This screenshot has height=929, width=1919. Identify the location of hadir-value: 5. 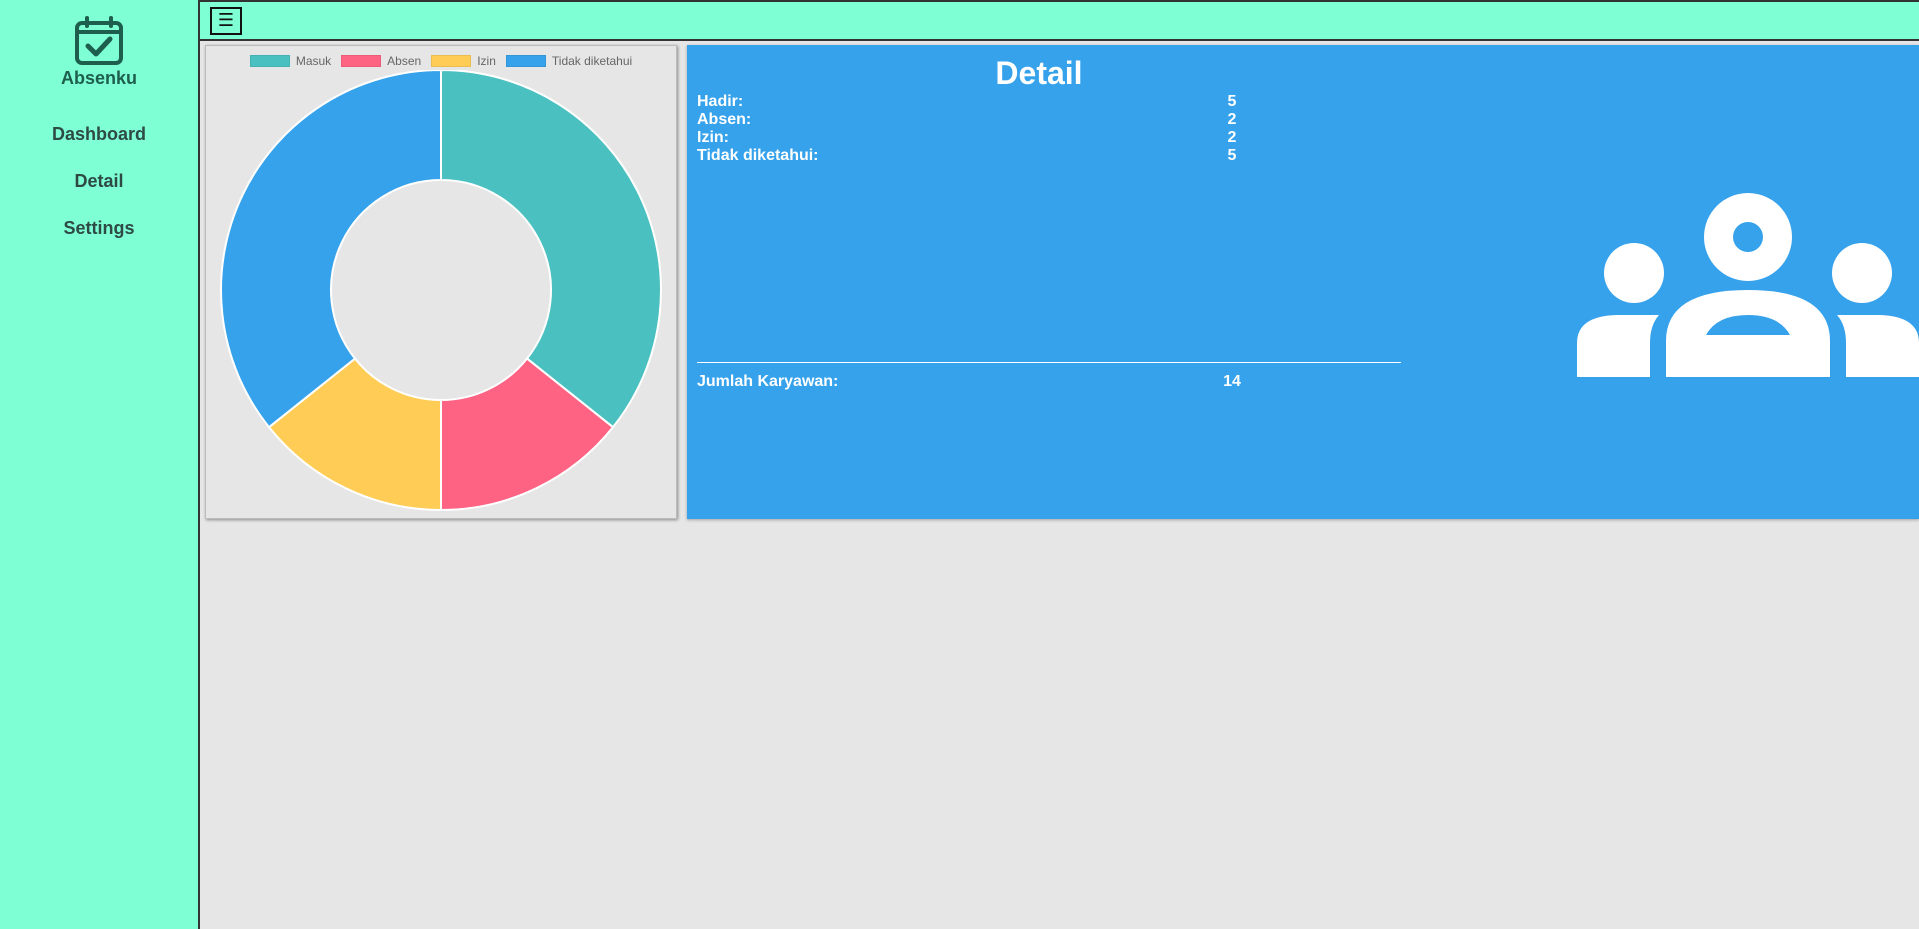
(1232, 101).